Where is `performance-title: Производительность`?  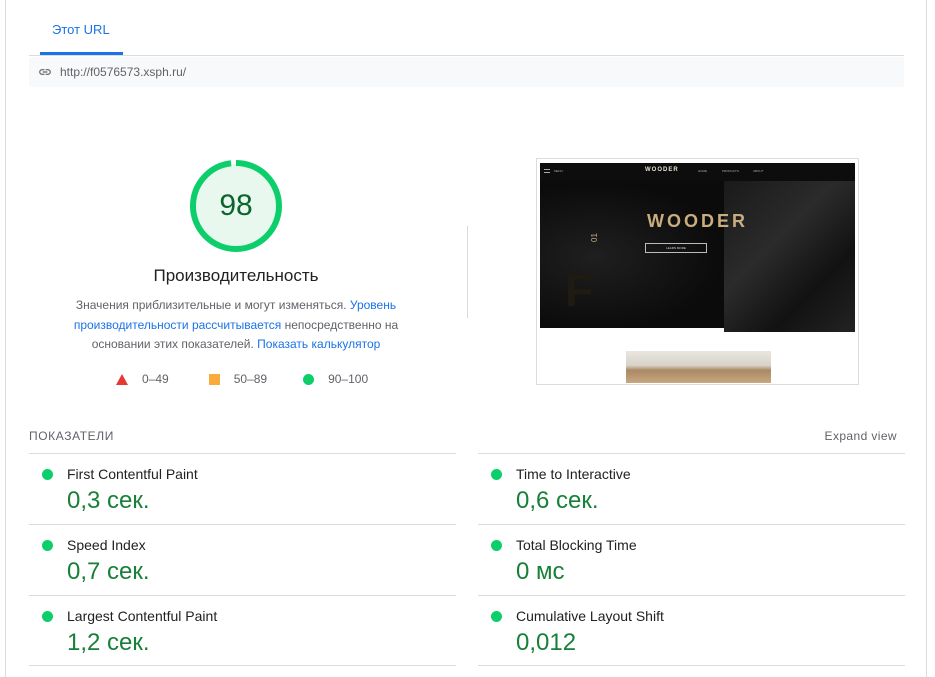 performance-title: Производительность is located at coordinates (236, 275).